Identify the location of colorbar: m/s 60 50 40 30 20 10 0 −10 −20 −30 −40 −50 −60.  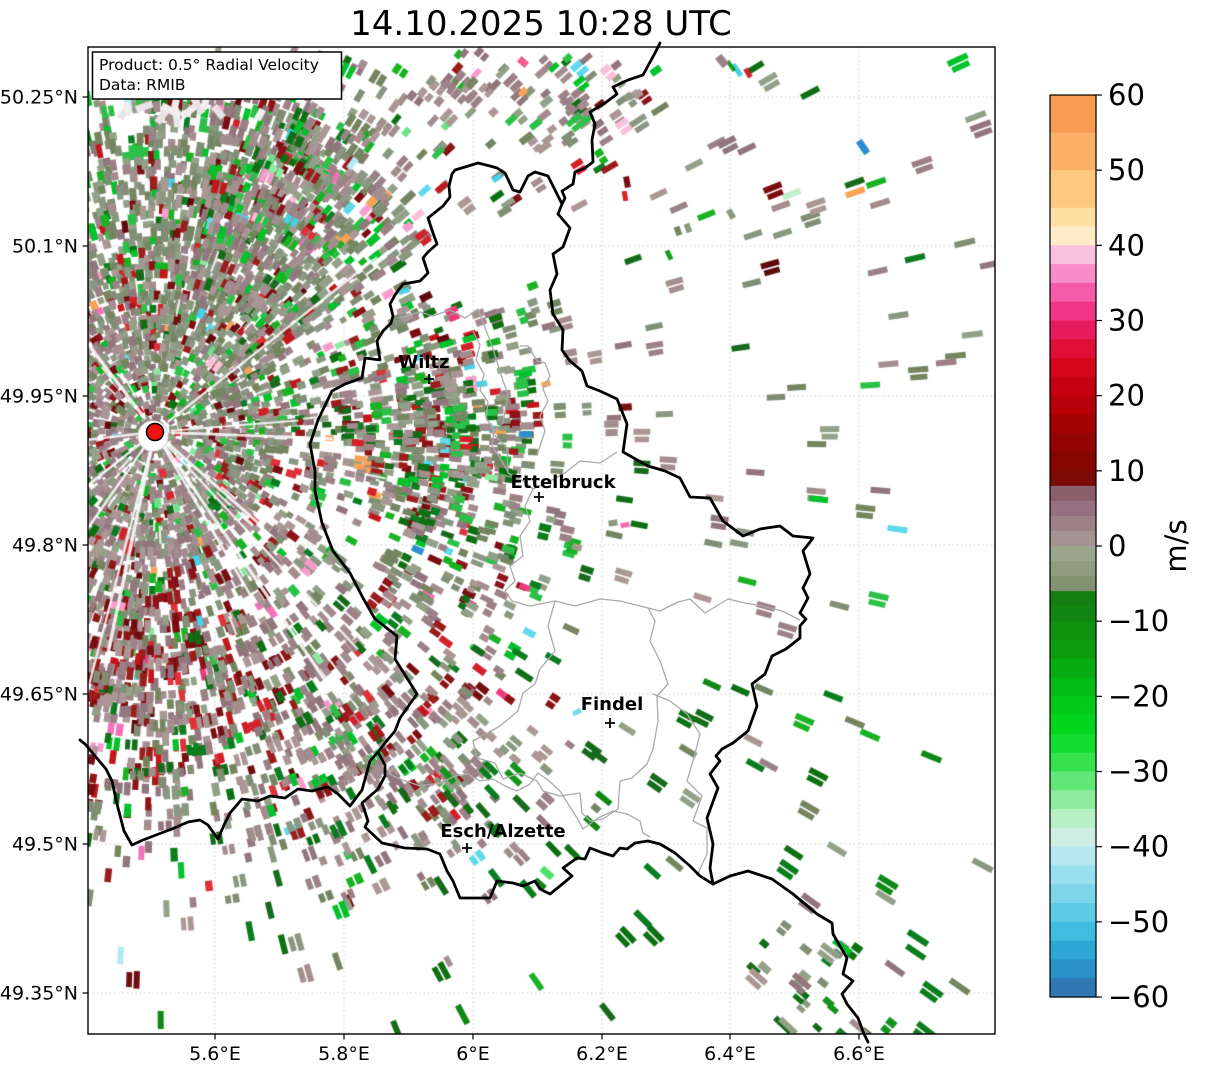
(1121, 546).